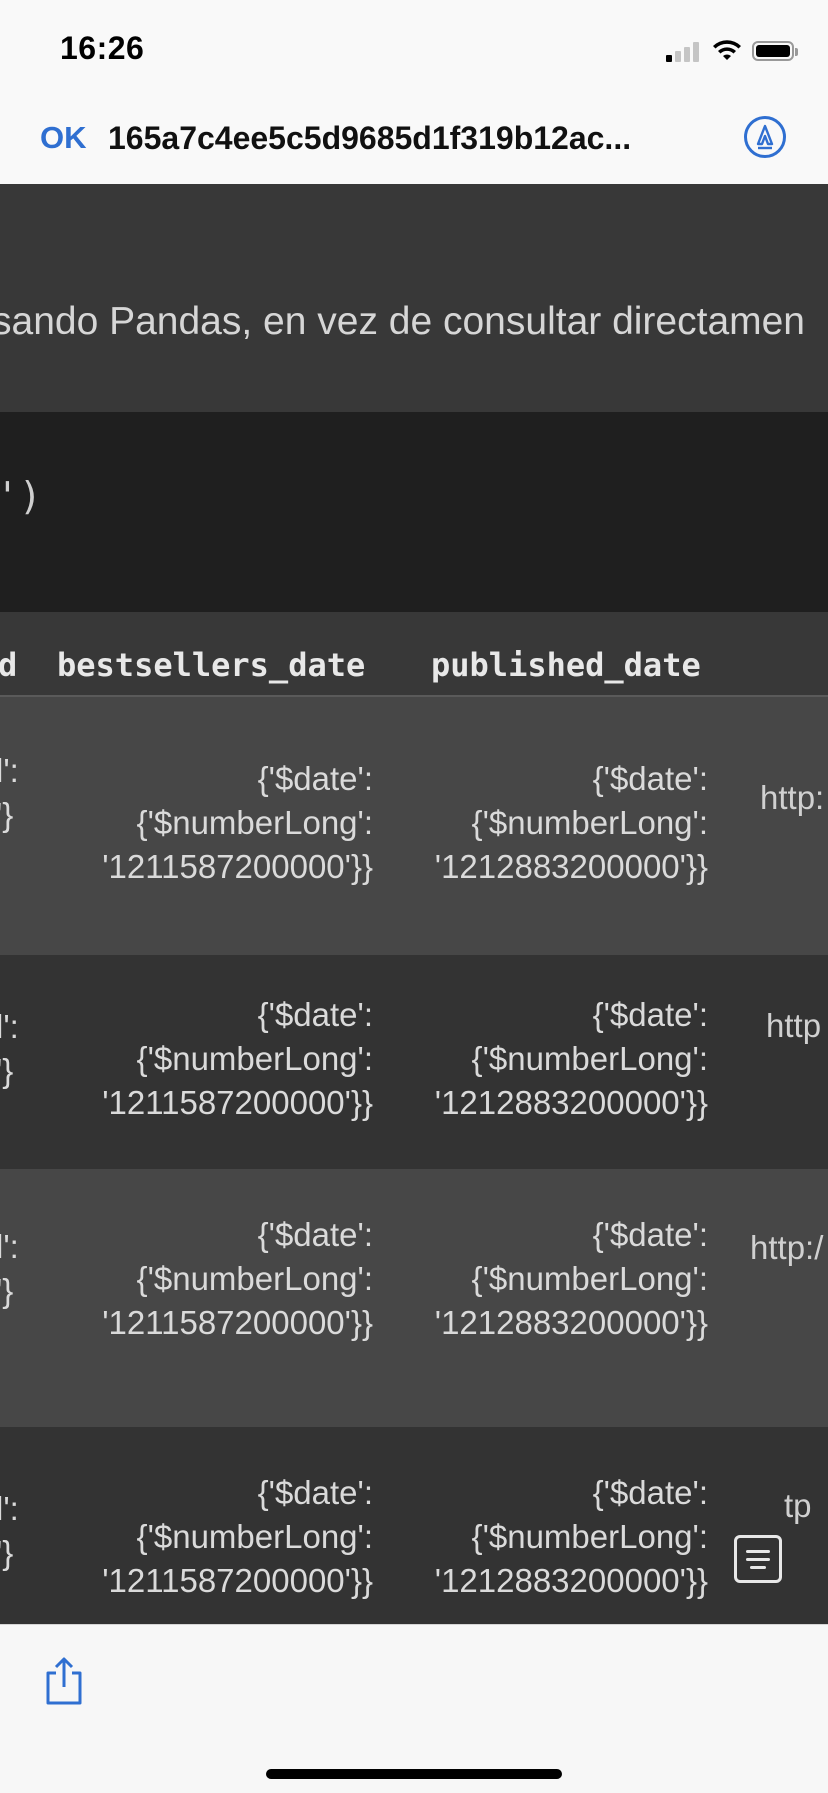 This screenshot has width=828, height=1793. Describe the element at coordinates (775, 51) in the screenshot. I see `battery-icon` at that location.